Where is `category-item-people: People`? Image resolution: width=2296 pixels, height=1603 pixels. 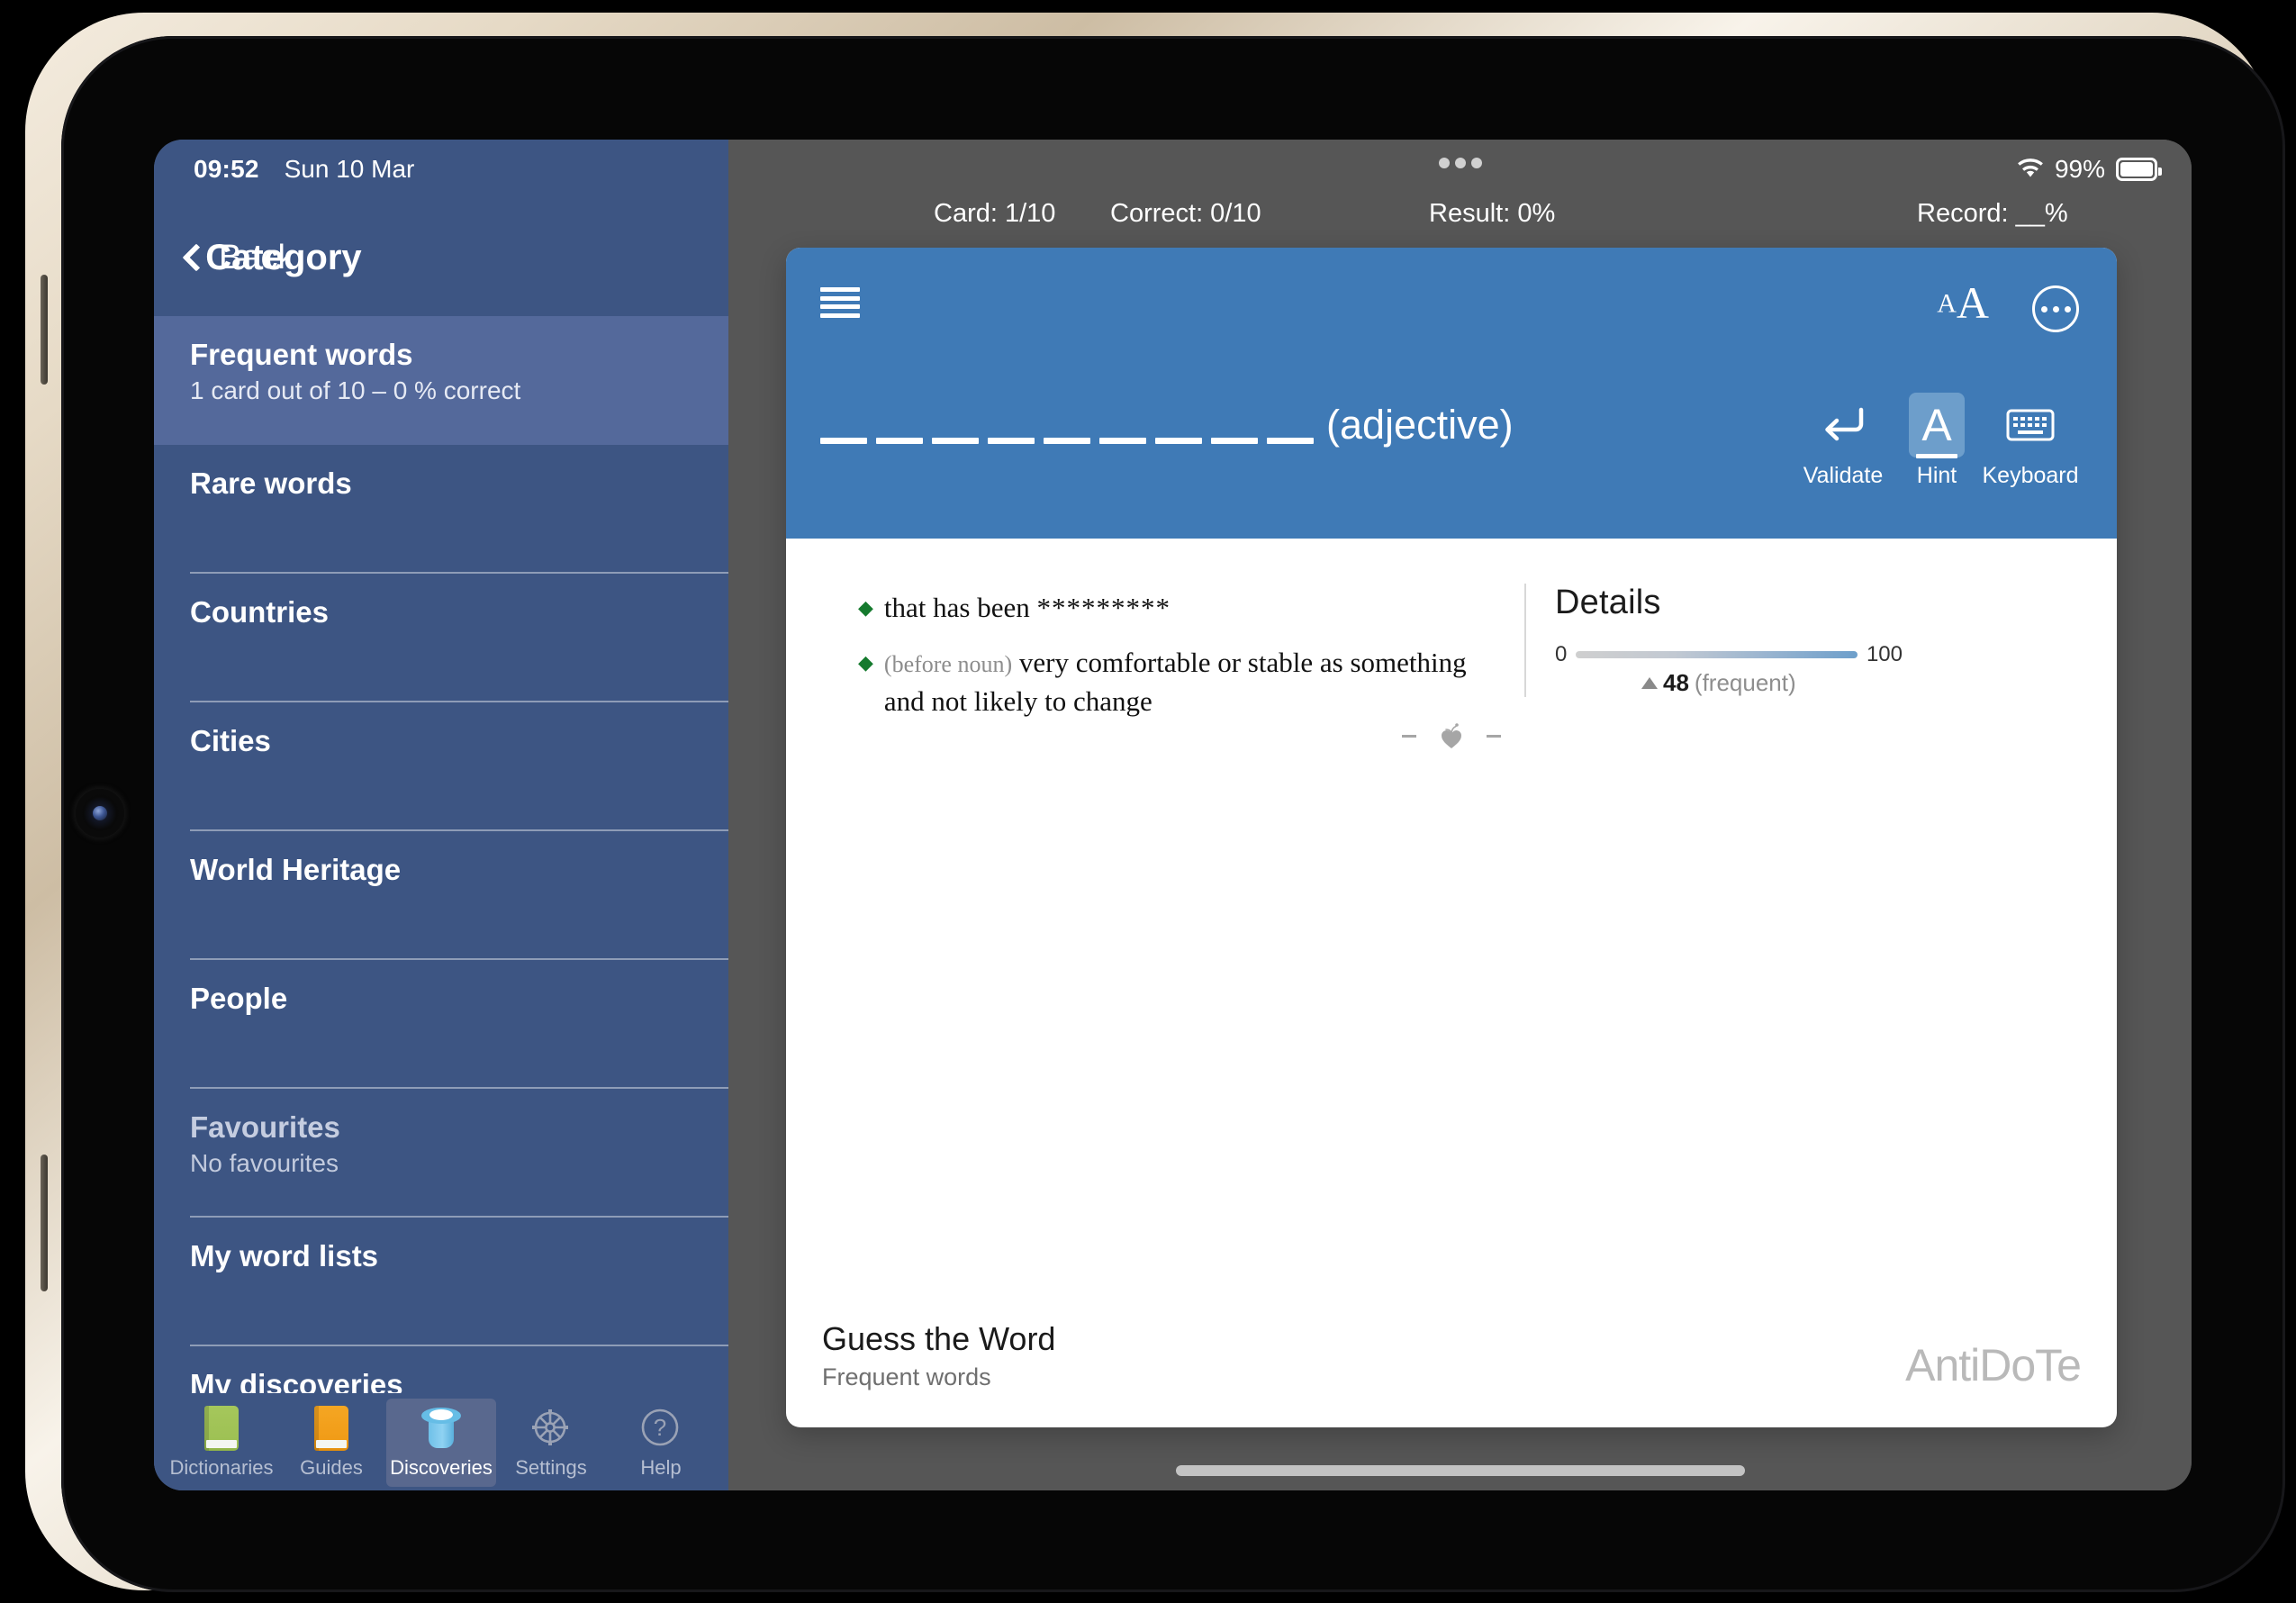 category-item-people: People is located at coordinates (441, 1024).